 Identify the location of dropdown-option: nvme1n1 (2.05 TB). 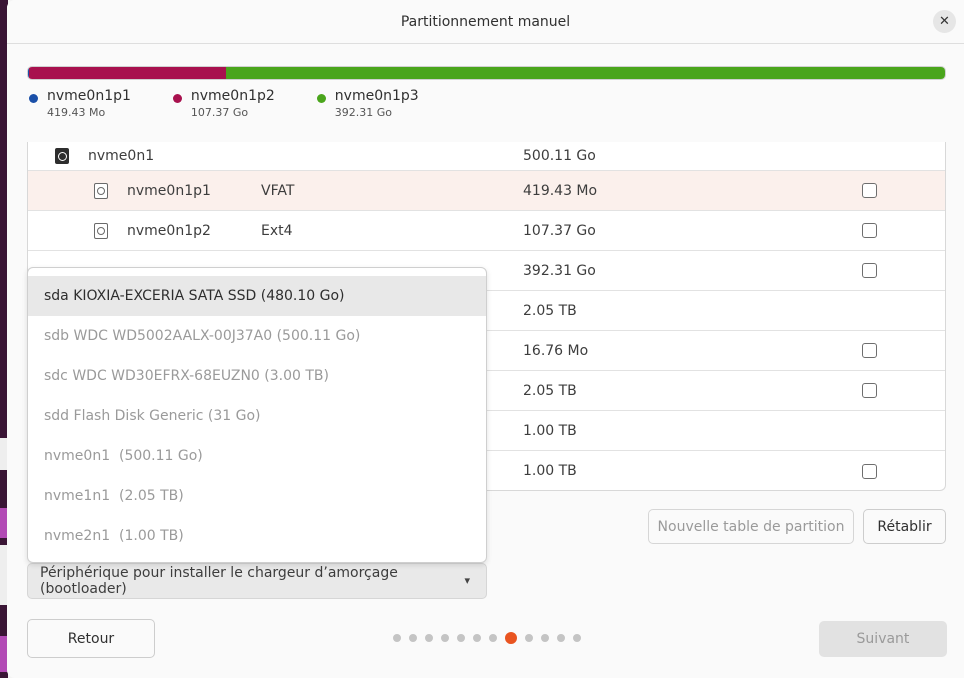
(257, 496).